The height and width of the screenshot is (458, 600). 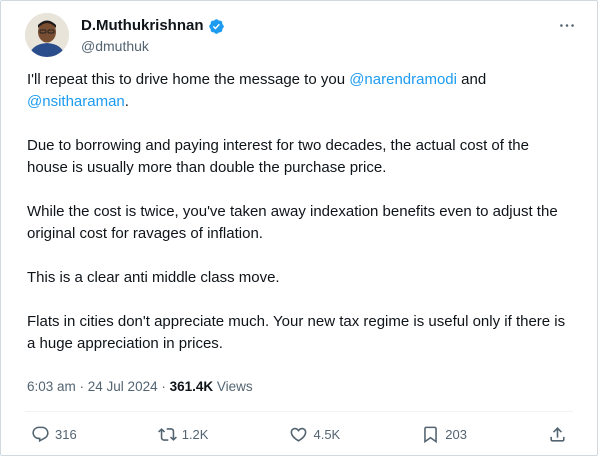 I want to click on retweet-button: 1.2K, so click(x=183, y=434).